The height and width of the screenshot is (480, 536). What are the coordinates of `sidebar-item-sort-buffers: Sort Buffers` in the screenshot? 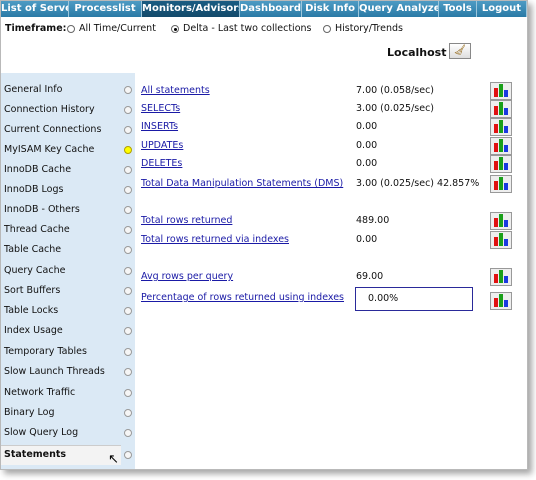 It's located at (68, 291).